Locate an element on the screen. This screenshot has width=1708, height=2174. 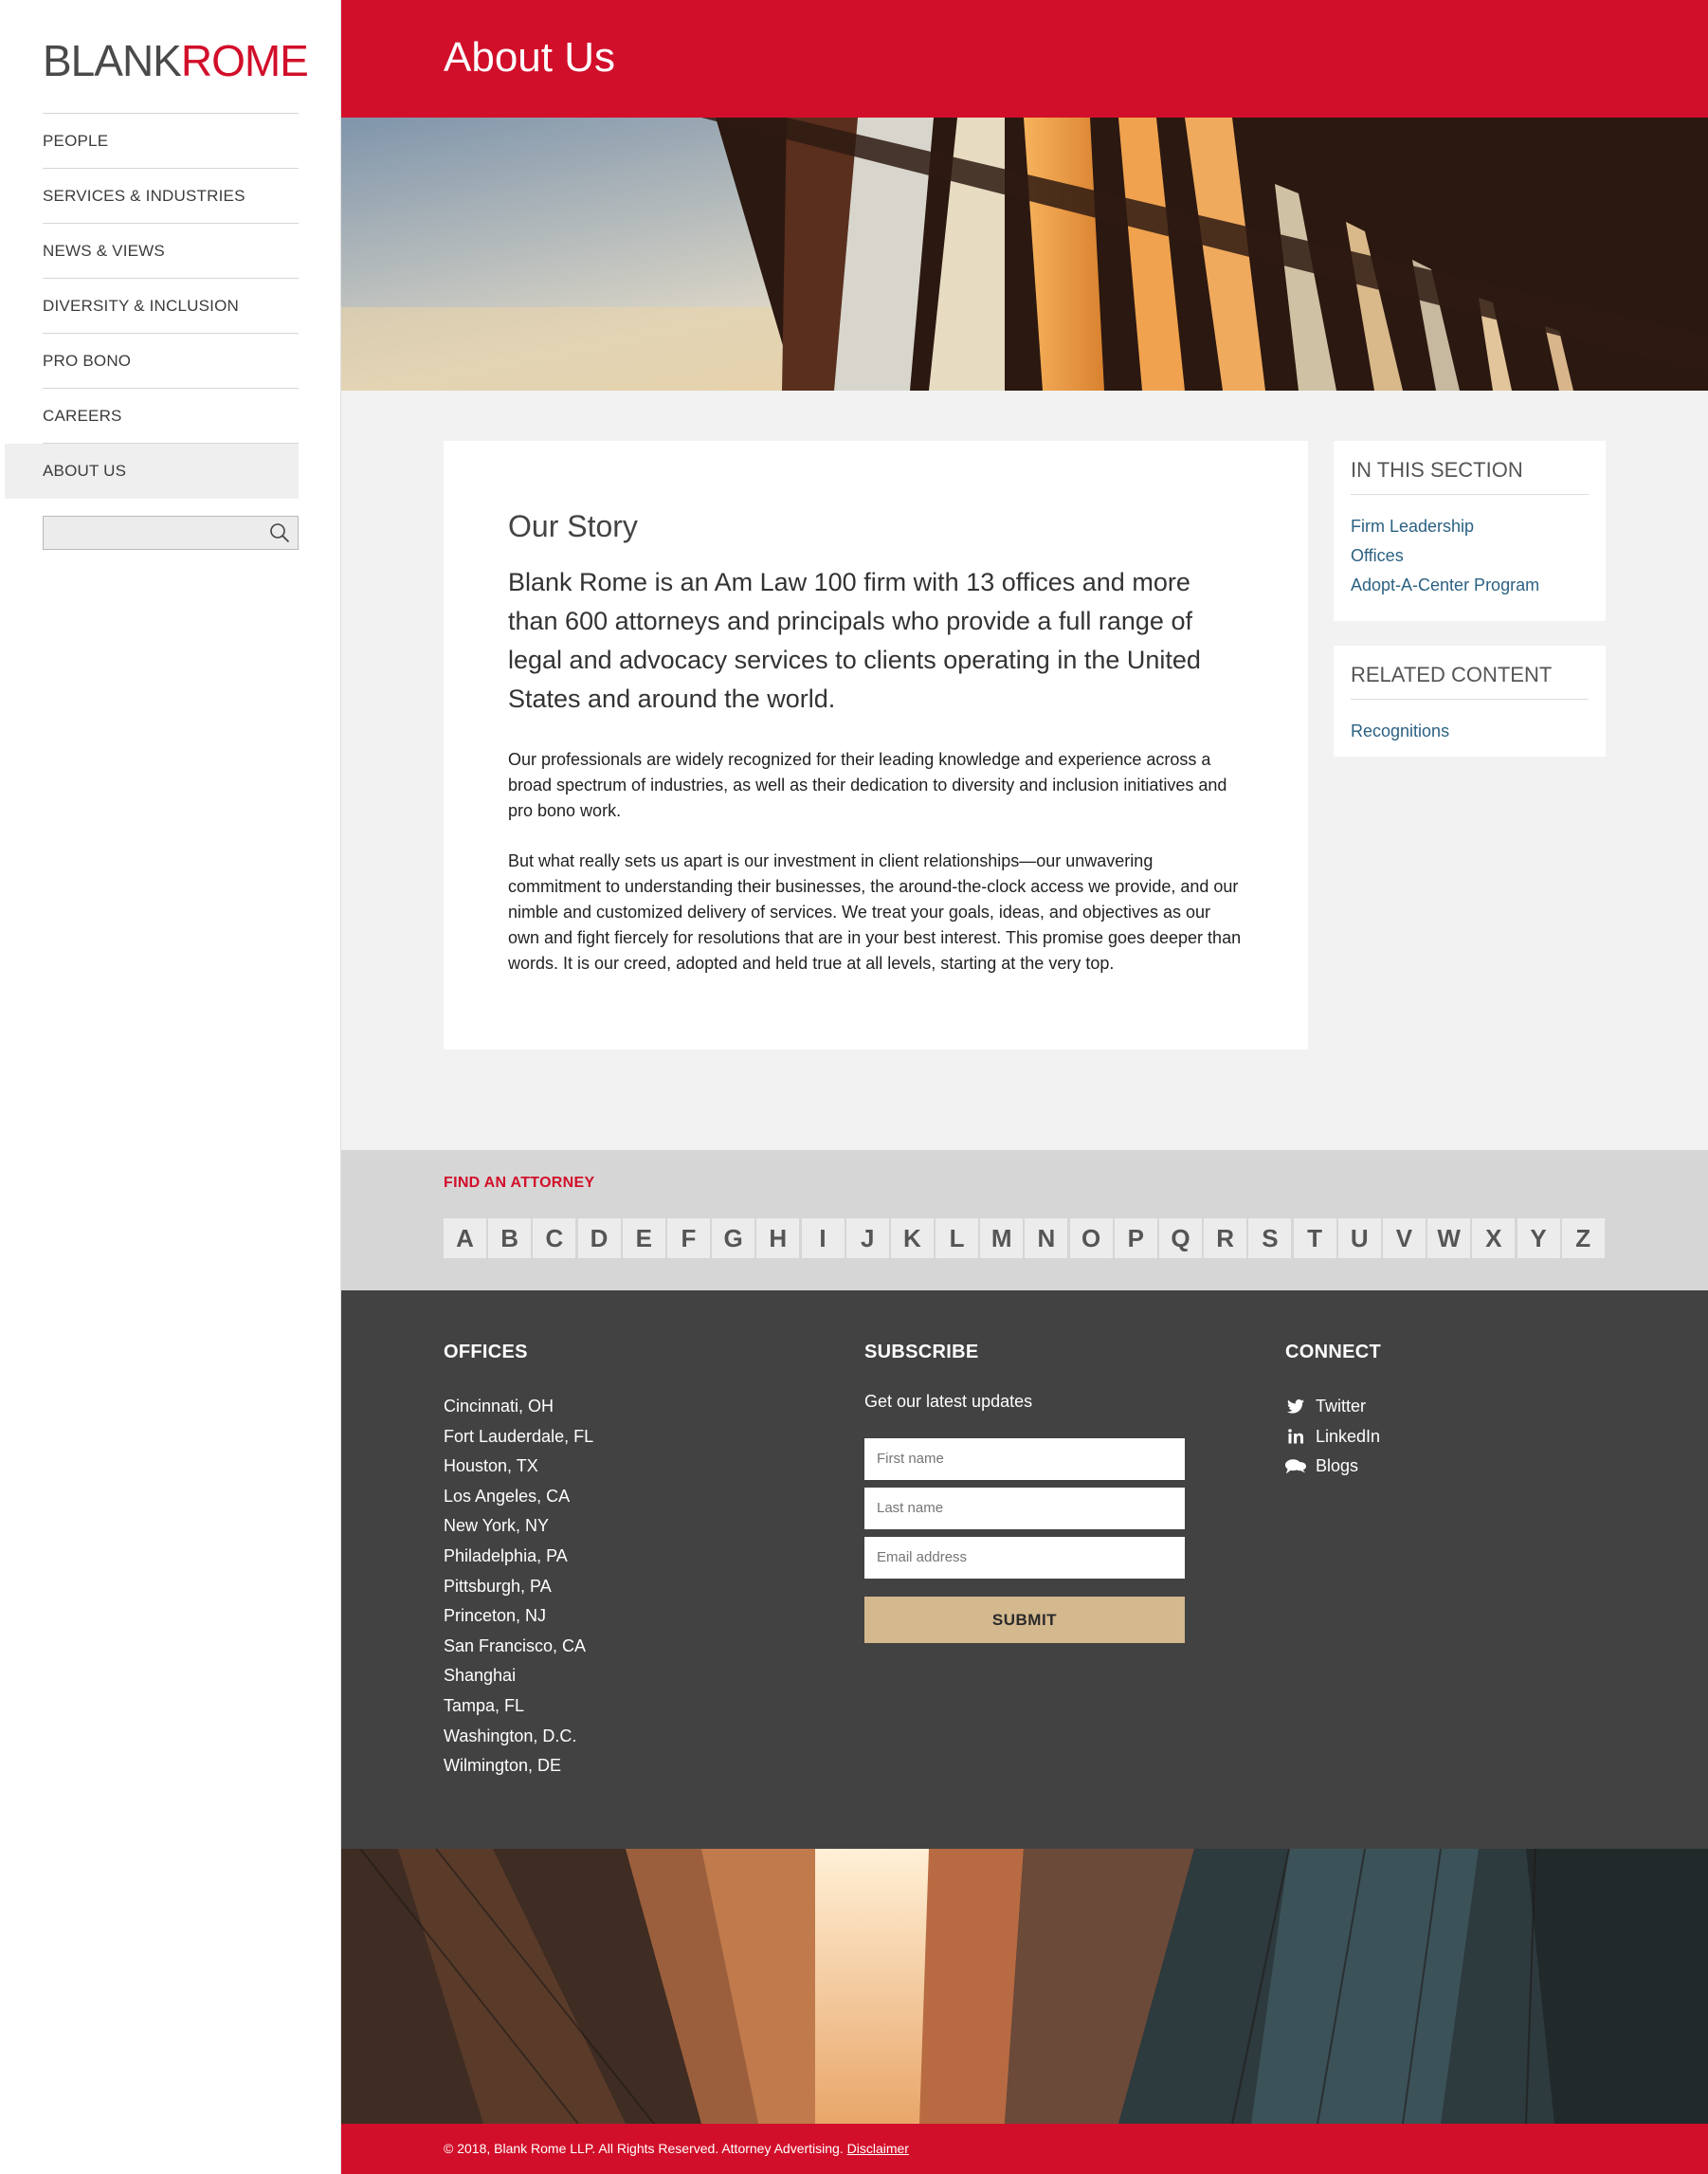
letter-m: M is located at coordinates (1002, 1238).